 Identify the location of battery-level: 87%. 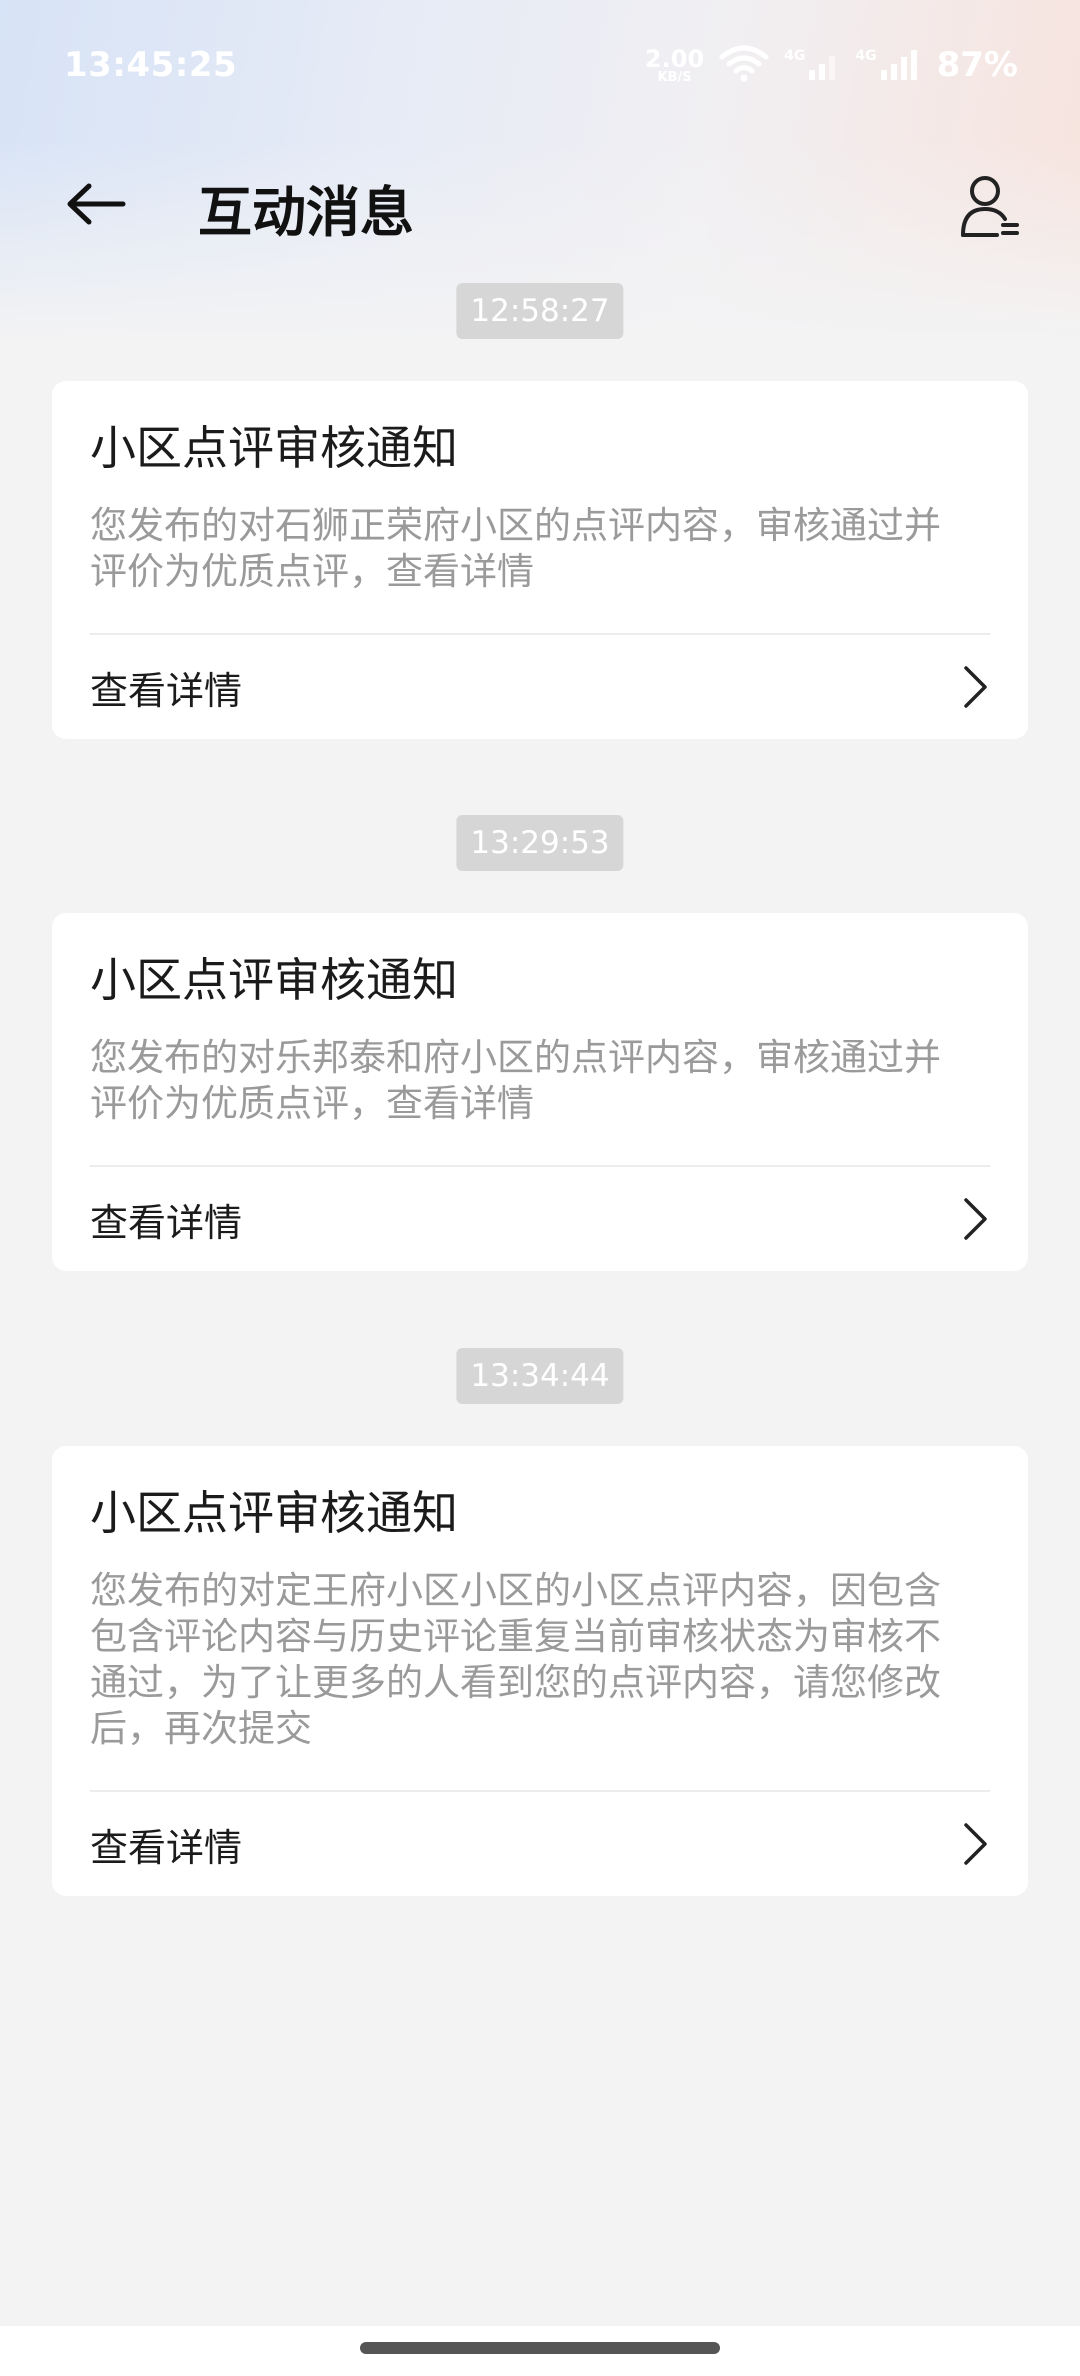
(977, 65).